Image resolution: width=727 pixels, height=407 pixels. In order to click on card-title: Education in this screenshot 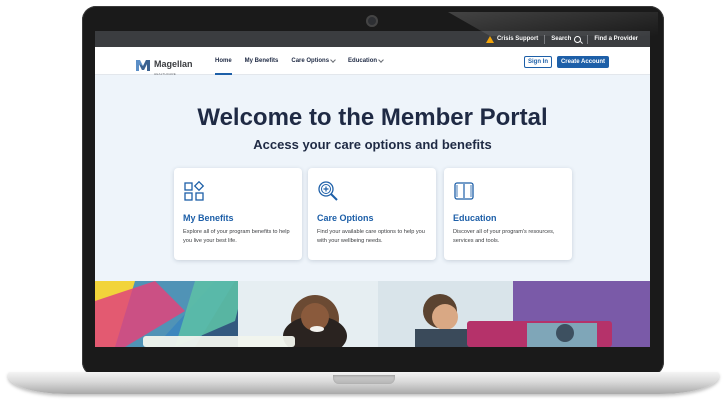, I will do `click(475, 218)`.